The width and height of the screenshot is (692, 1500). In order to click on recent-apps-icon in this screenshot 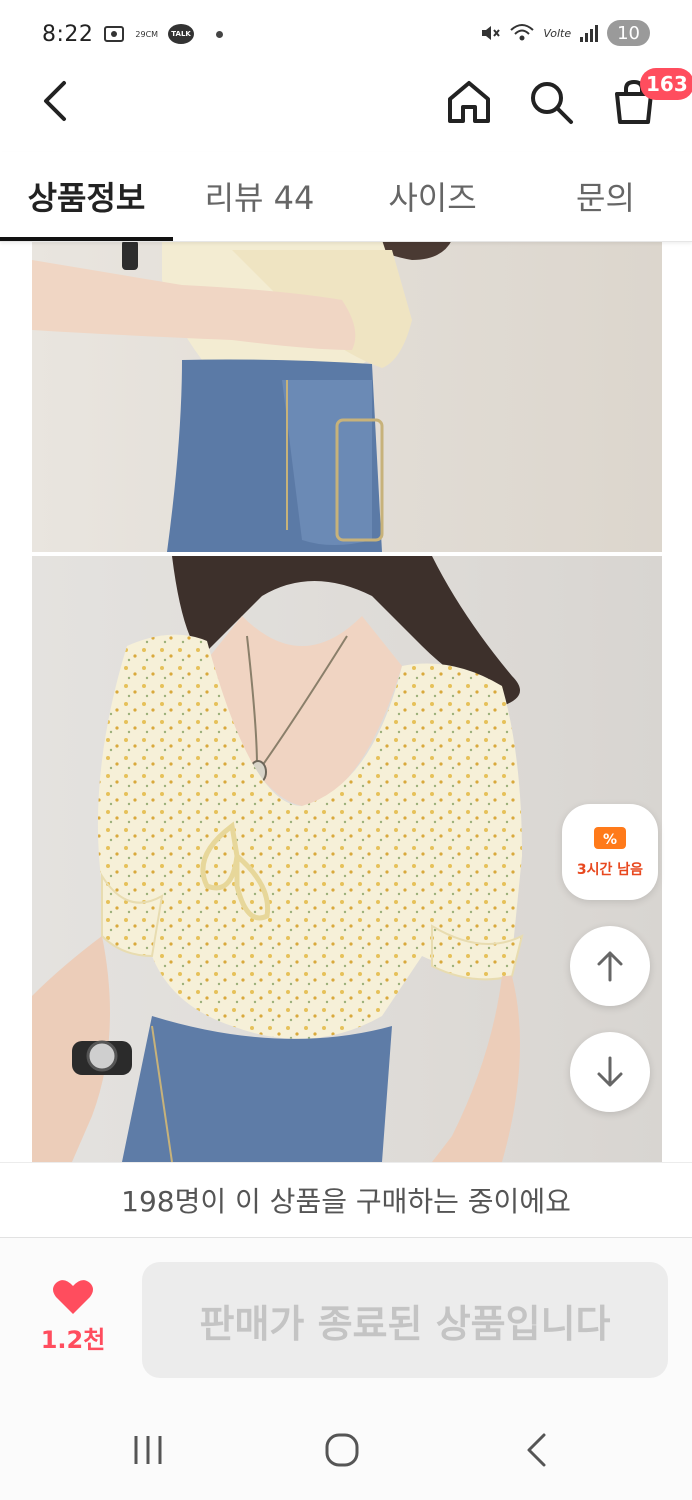, I will do `click(148, 1450)`.